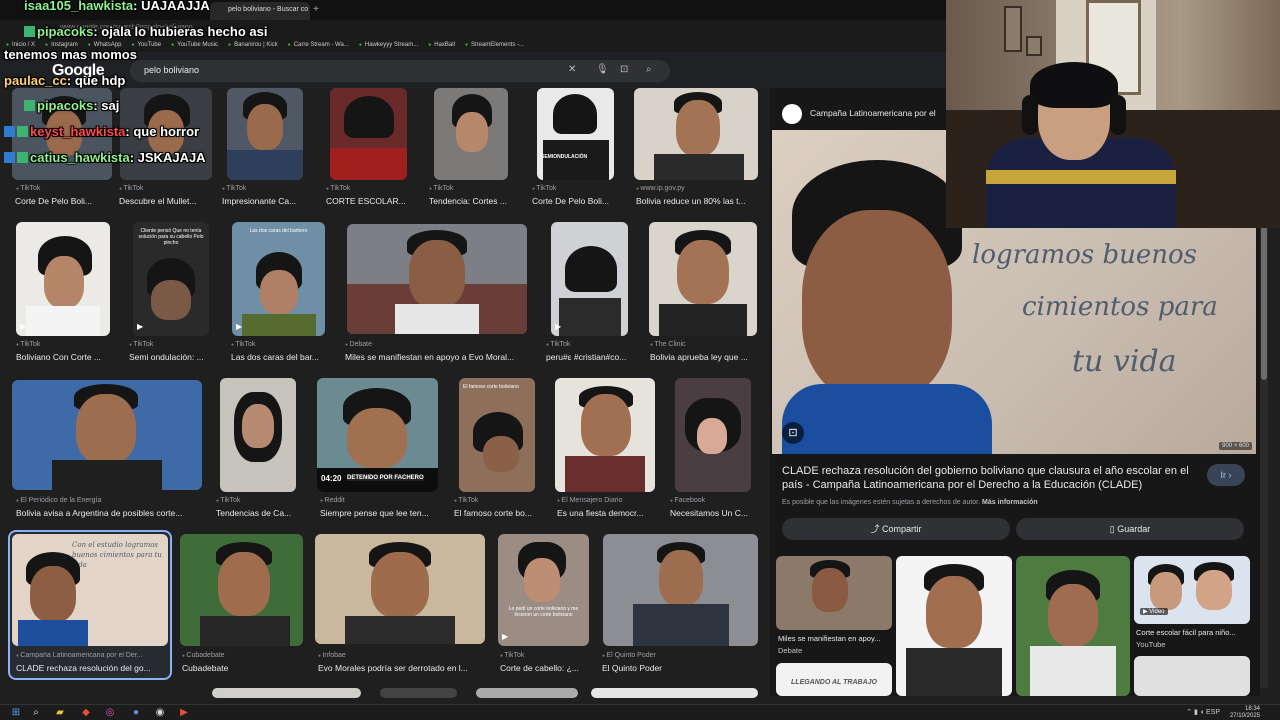  Describe the element at coordinates (253, 45) in the screenshot. I see `bookmark-item: Bananirou | Kick` at that location.